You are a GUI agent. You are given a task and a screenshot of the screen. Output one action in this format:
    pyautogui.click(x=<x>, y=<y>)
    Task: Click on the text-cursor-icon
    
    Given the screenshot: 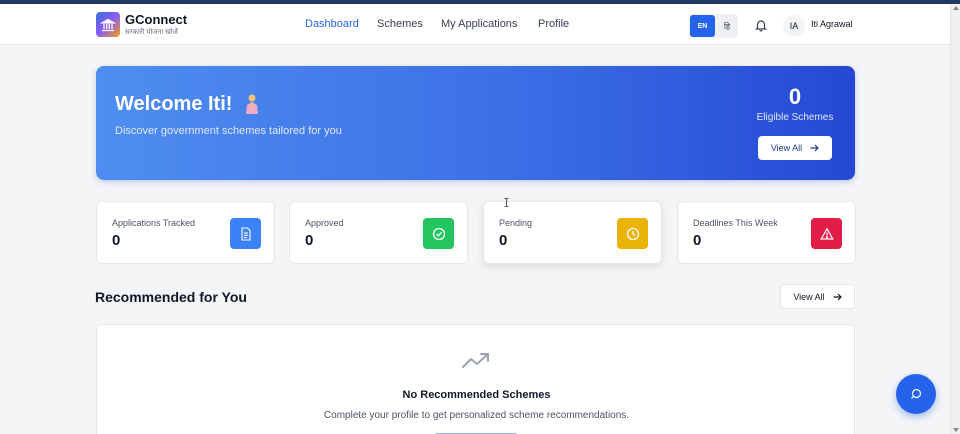 What is the action you would take?
    pyautogui.click(x=506, y=202)
    